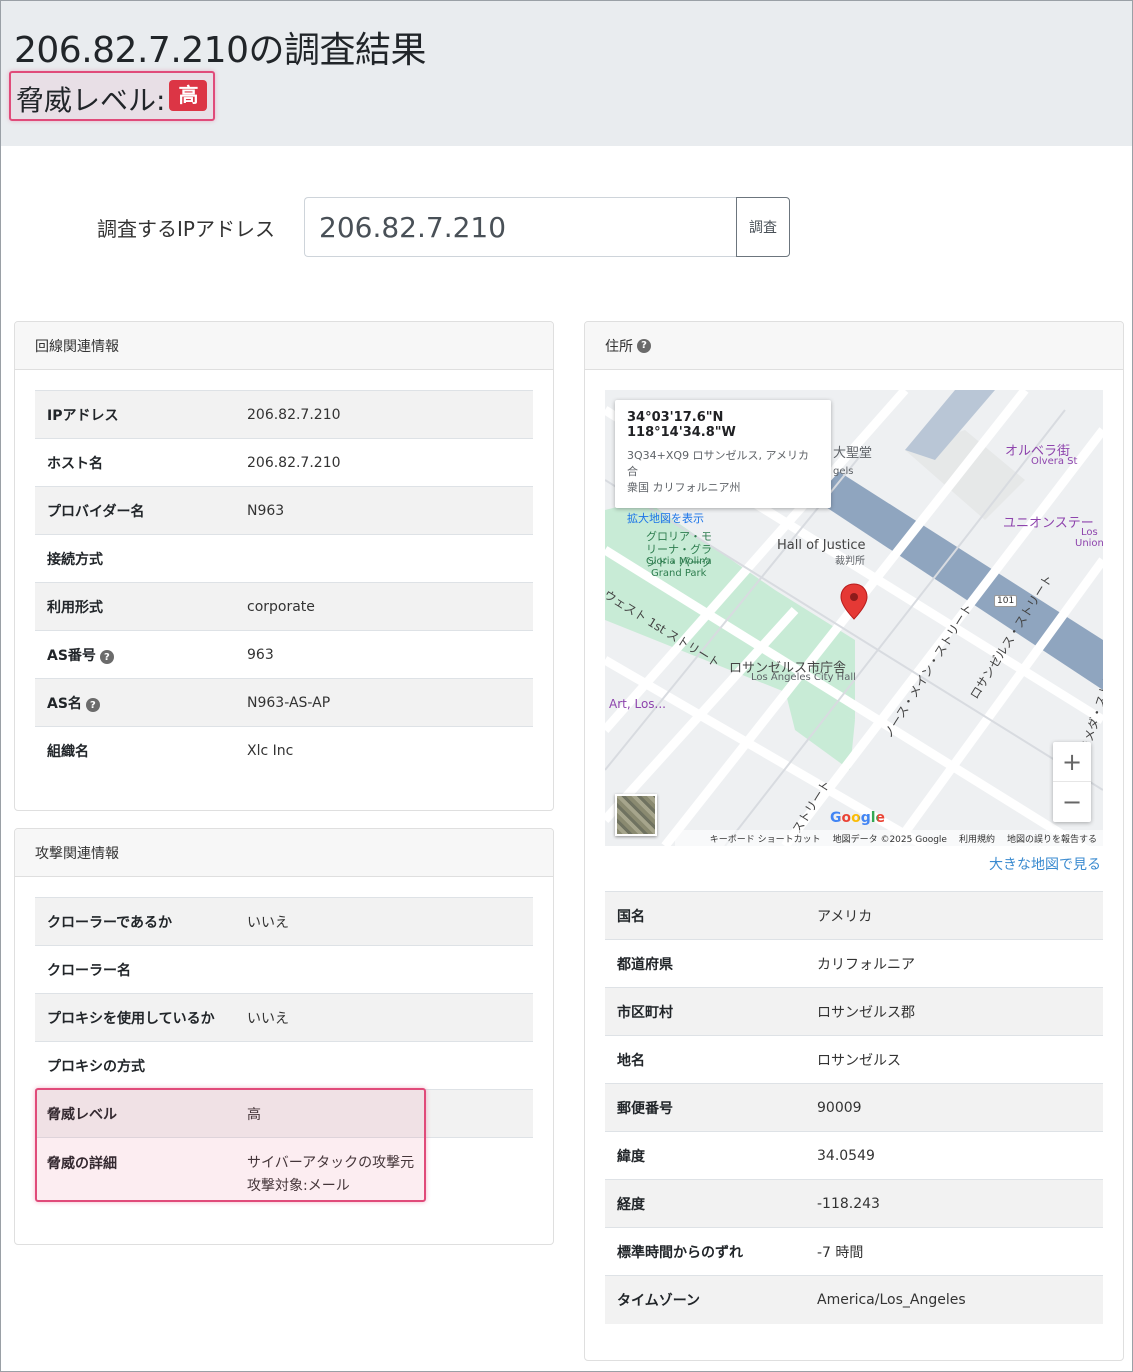  Describe the element at coordinates (384, 702) in the screenshot. I see `row-value: N963-AS-AP` at that location.